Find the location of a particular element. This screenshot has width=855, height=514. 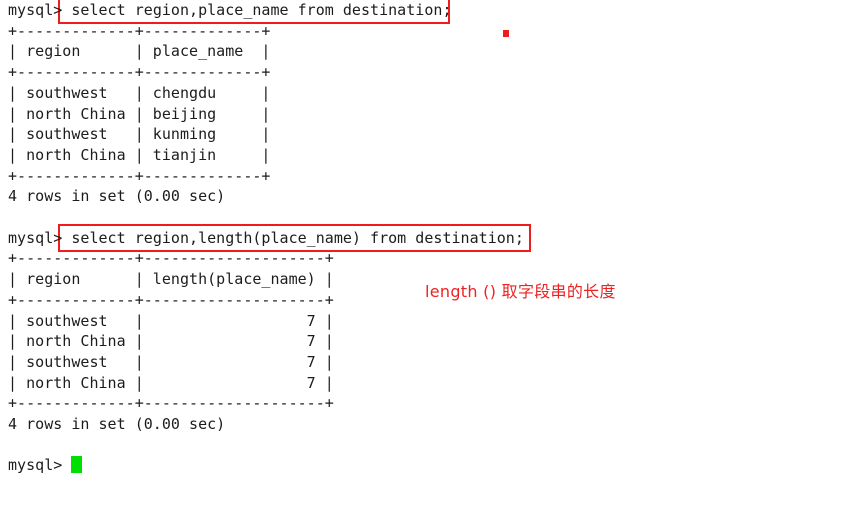

prompt-symbol-2: mysql> is located at coordinates (40, 237).